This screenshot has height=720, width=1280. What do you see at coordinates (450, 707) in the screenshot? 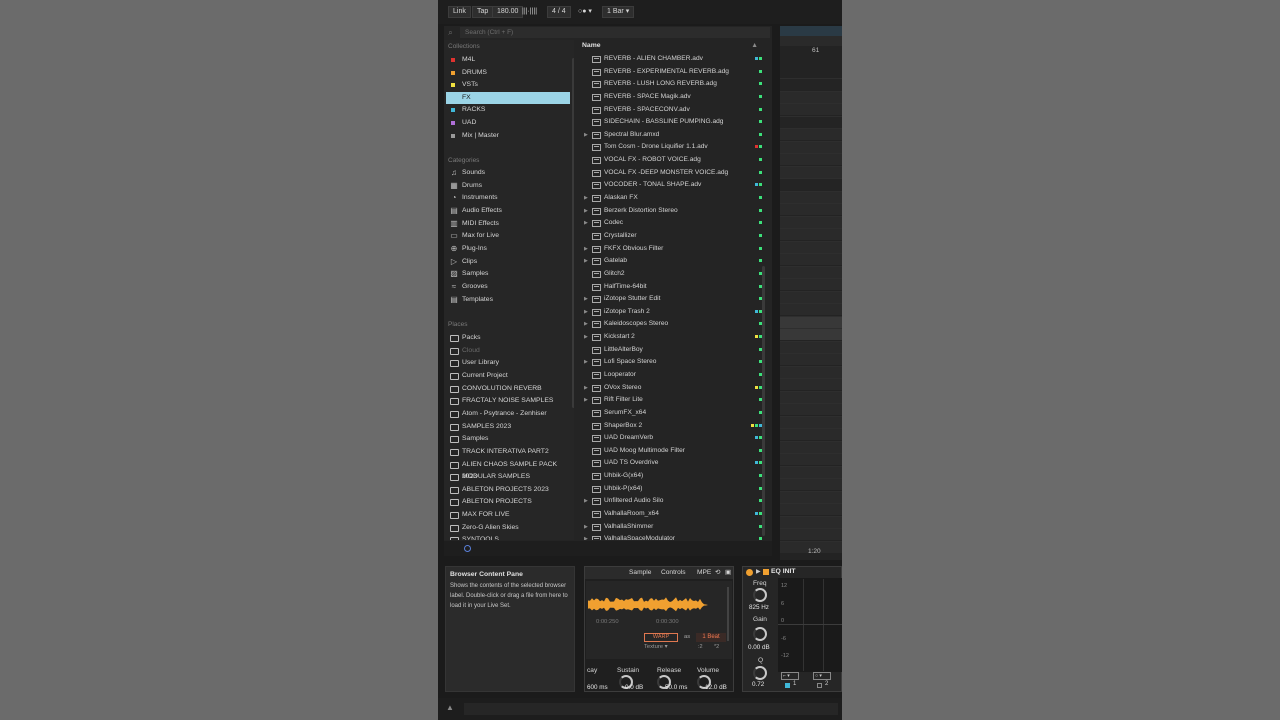
I see `status-icon: ▲` at bounding box center [450, 707].